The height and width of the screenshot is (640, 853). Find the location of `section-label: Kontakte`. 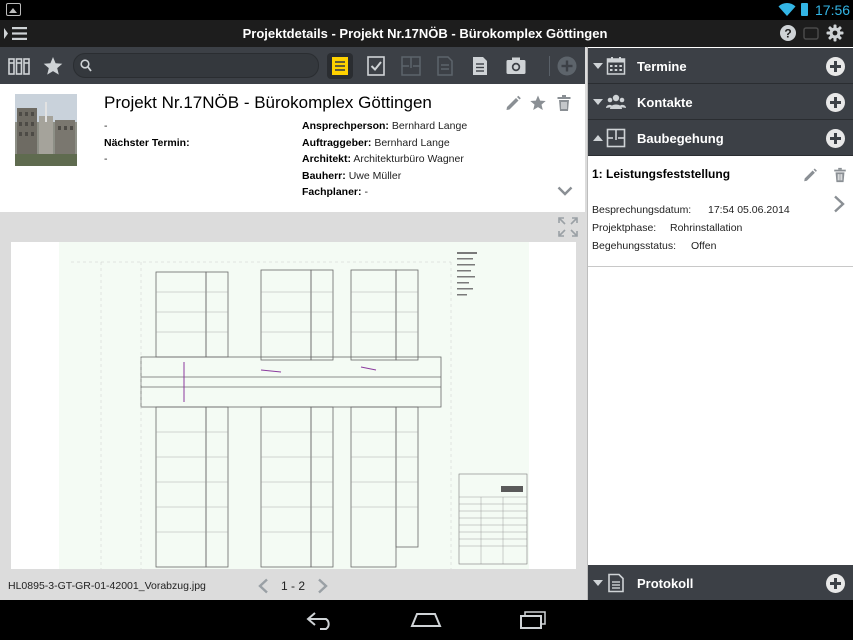

section-label: Kontakte is located at coordinates (665, 102).